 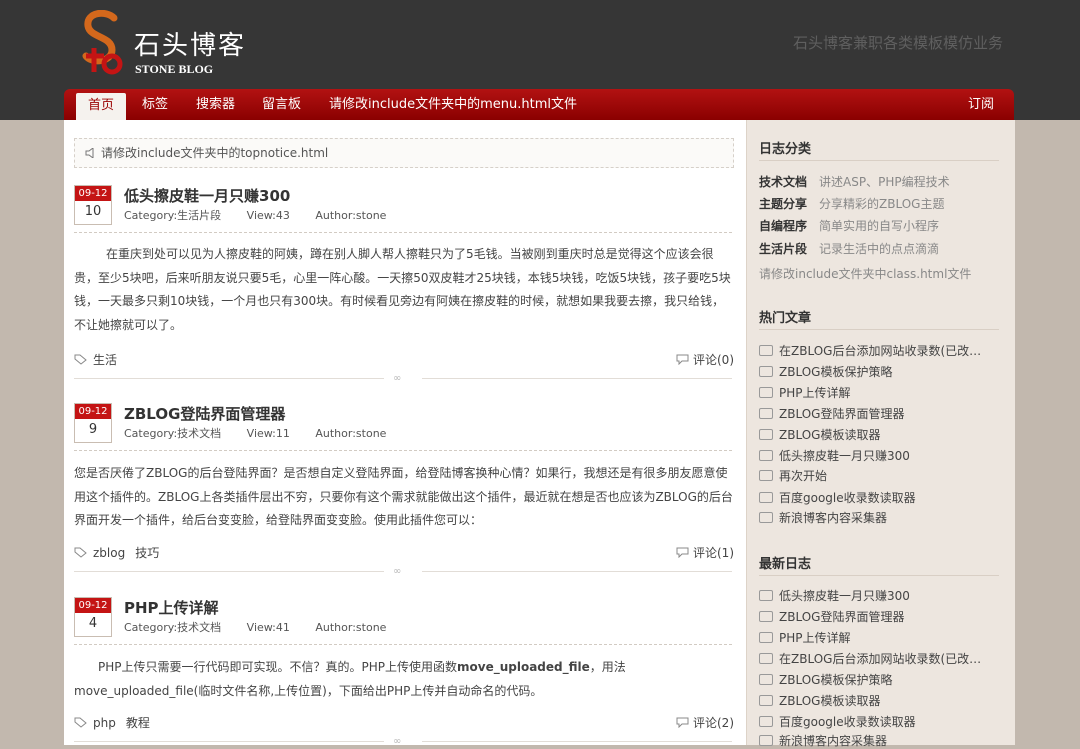 What do you see at coordinates (833, 741) in the screenshot?
I see `latest-post-title: 新浪博客内容采集器` at bounding box center [833, 741].